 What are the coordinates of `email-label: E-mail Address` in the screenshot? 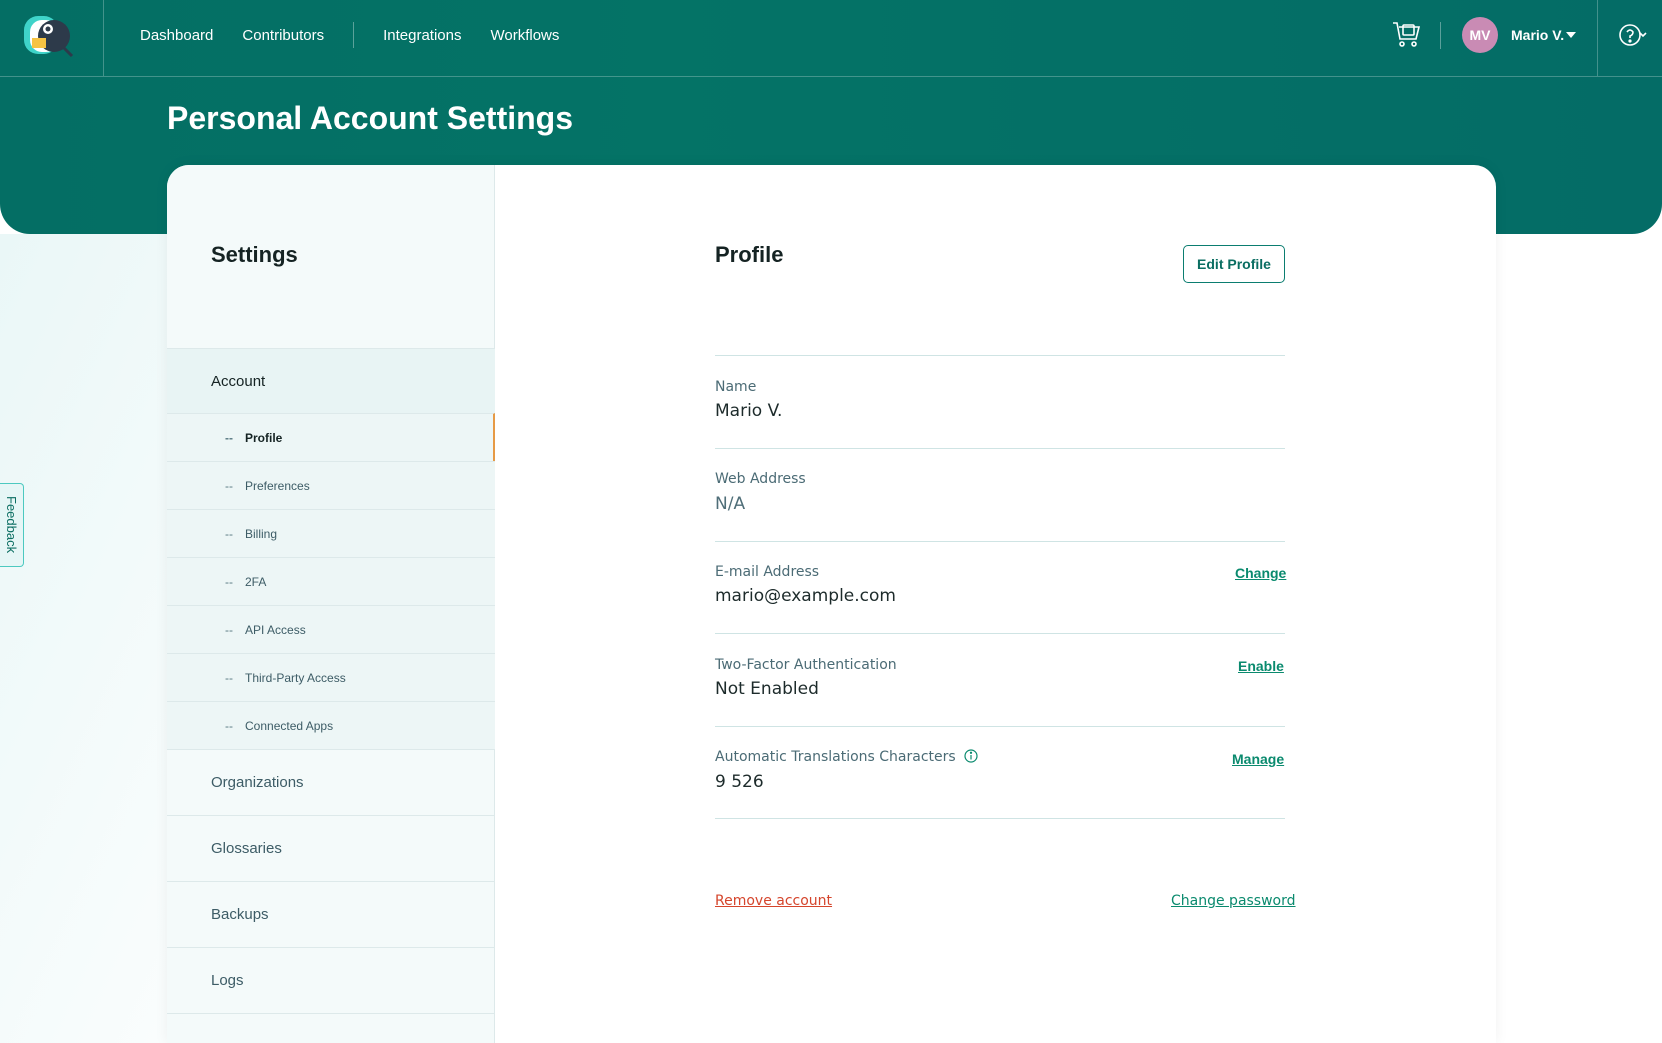 It's located at (767, 572).